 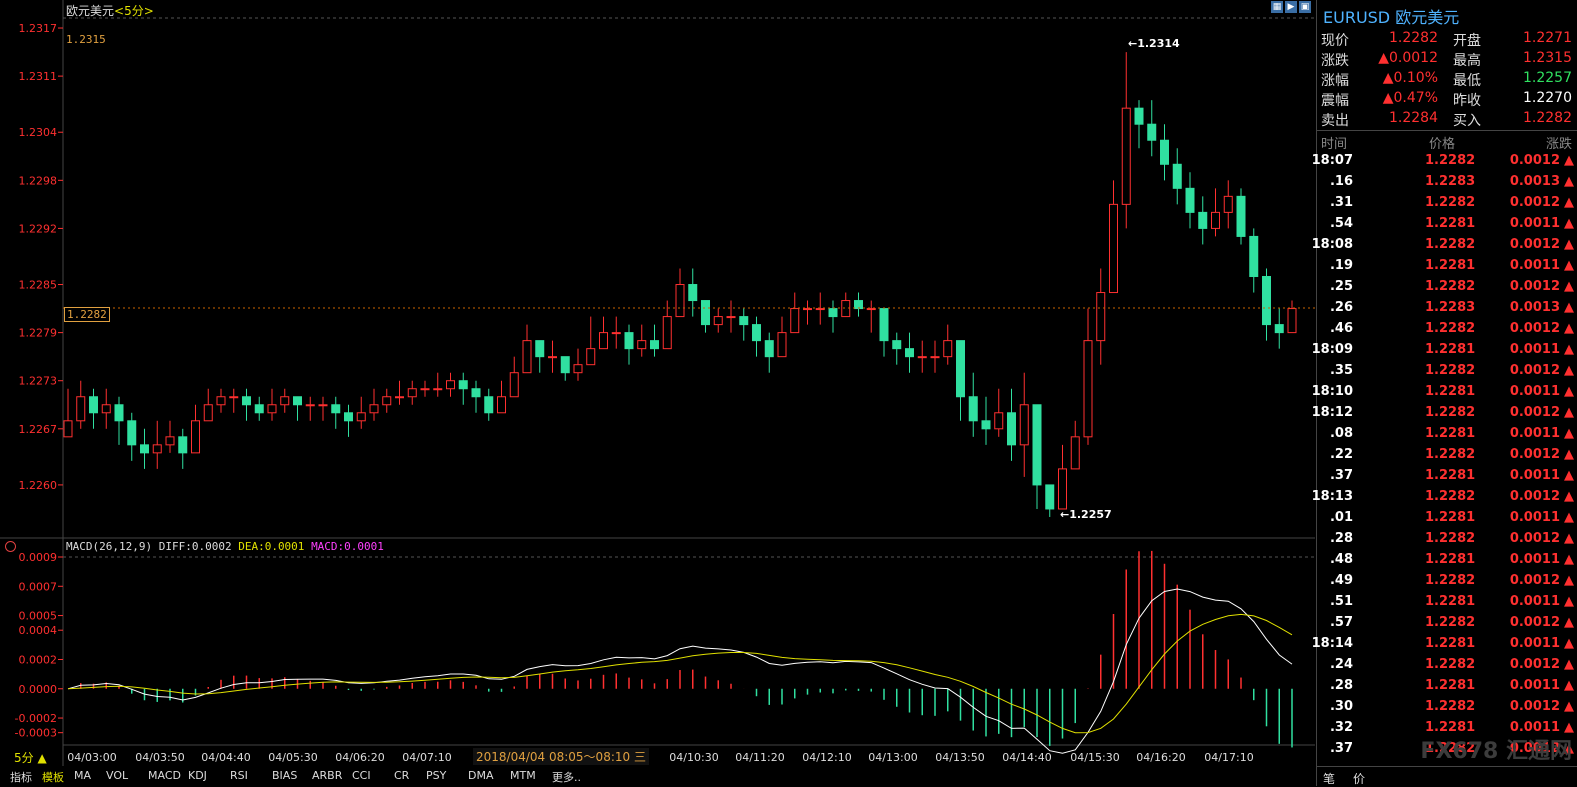 What do you see at coordinates (523, 775) in the screenshot?
I see `indicator-tab: MTM` at bounding box center [523, 775].